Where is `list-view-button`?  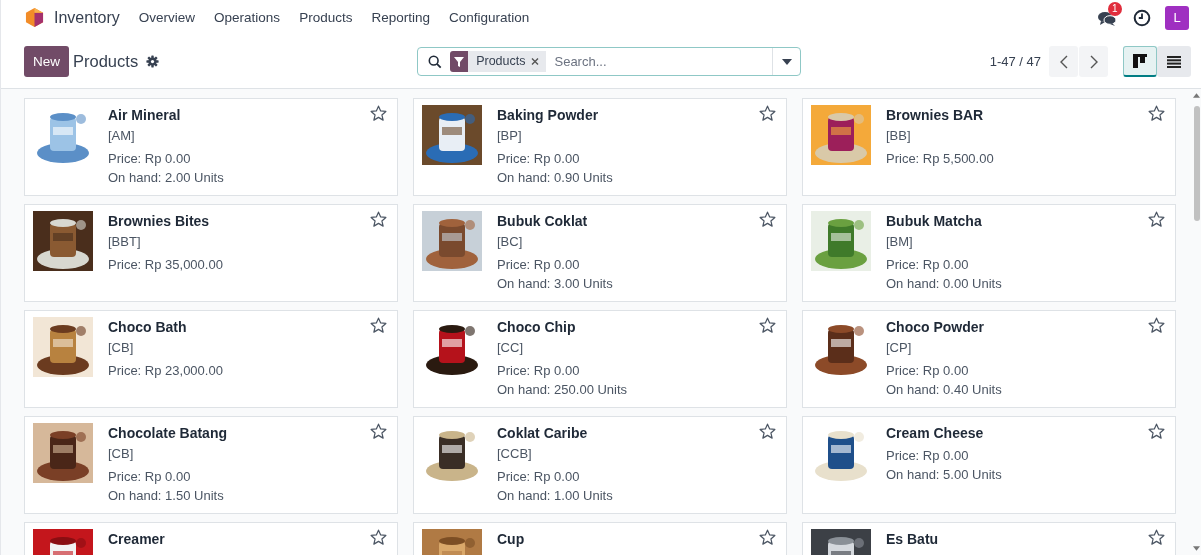
list-view-button is located at coordinates (1174, 61).